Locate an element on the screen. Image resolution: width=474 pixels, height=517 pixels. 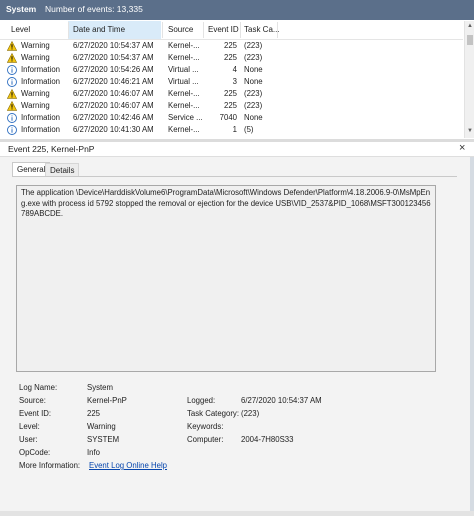
row-event-id: 7040 is located at coordinates (228, 117).